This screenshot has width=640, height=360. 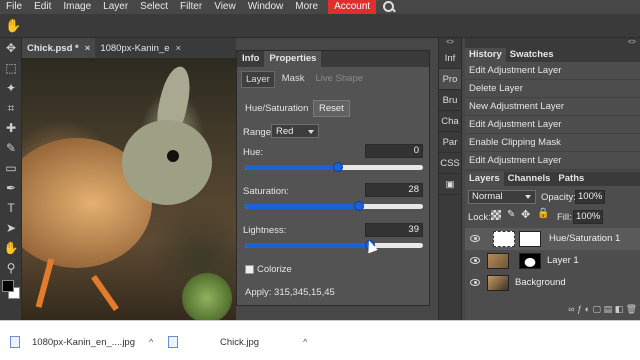 I want to click on range-select: Red, so click(x=295, y=131).